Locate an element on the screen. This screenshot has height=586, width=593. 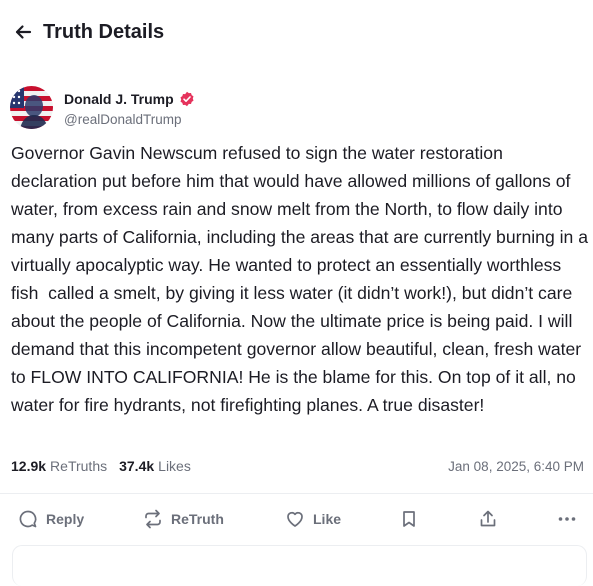
bookmark-icon is located at coordinates (409, 519).